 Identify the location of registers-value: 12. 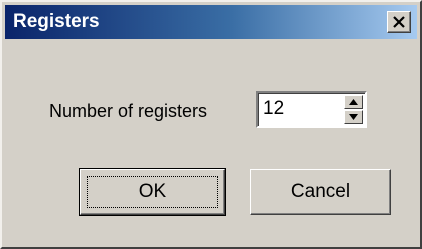
(273, 109).